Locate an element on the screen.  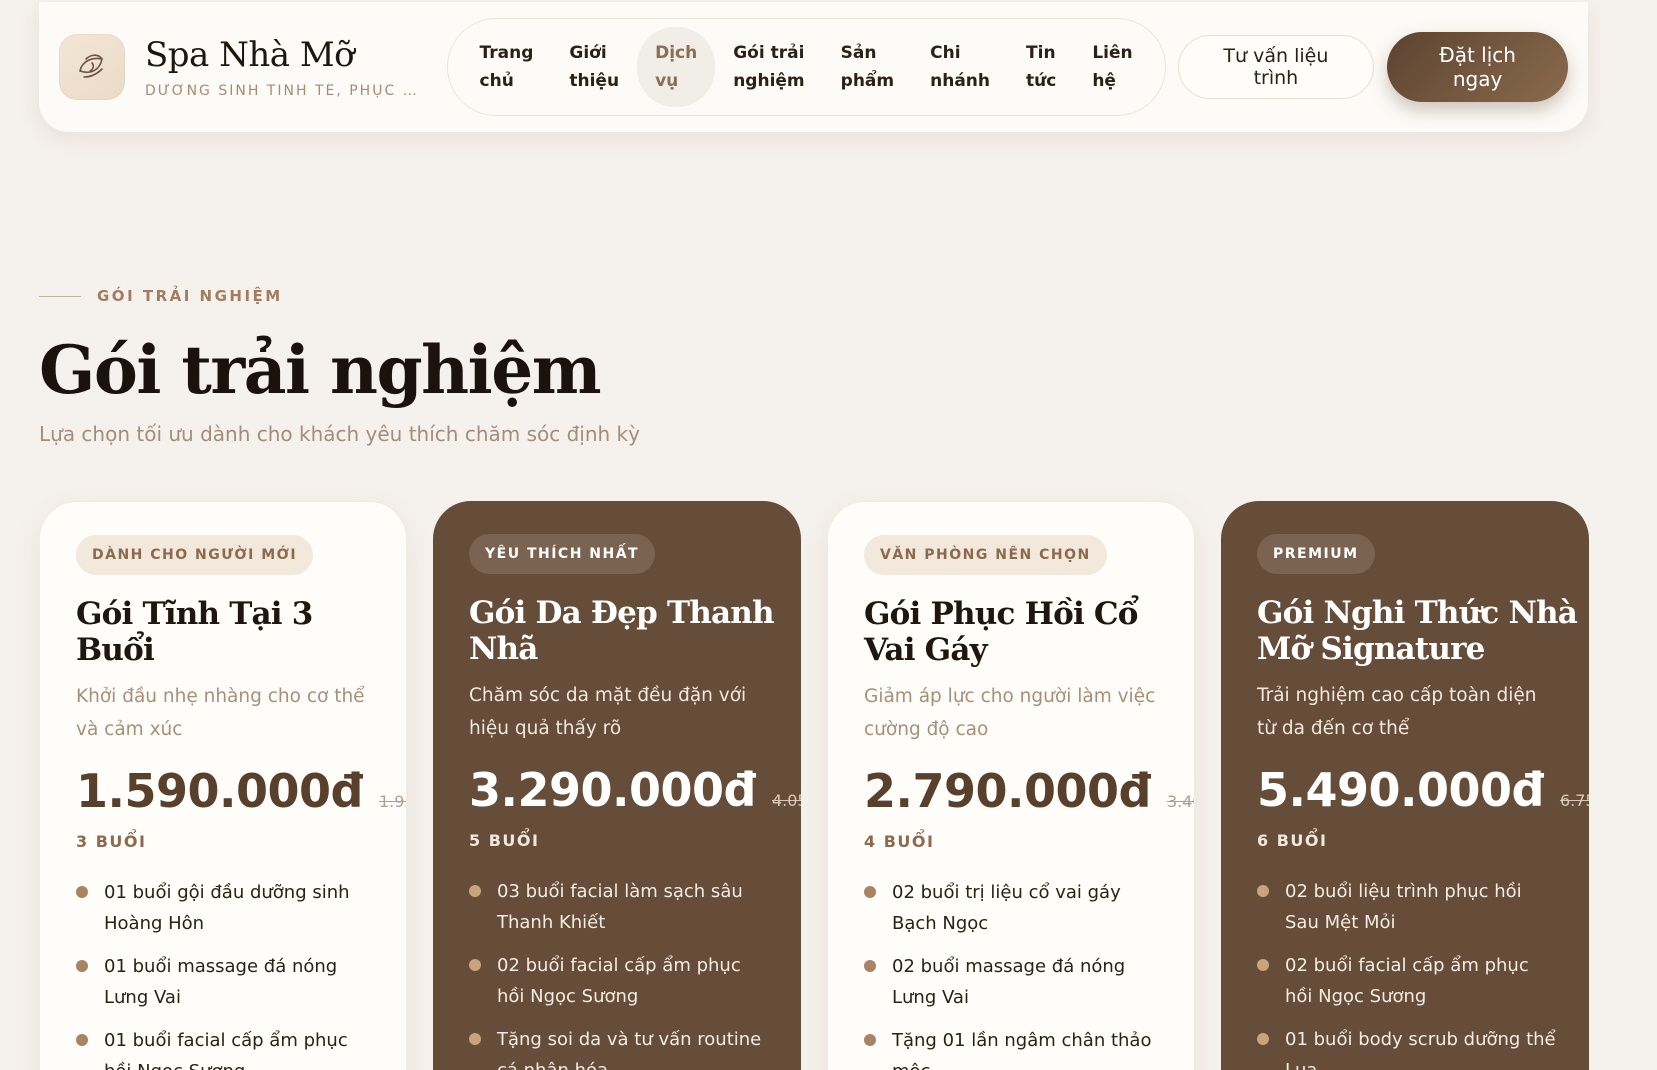
nav-item-7: Liên hệ is located at coordinates (1112, 67).